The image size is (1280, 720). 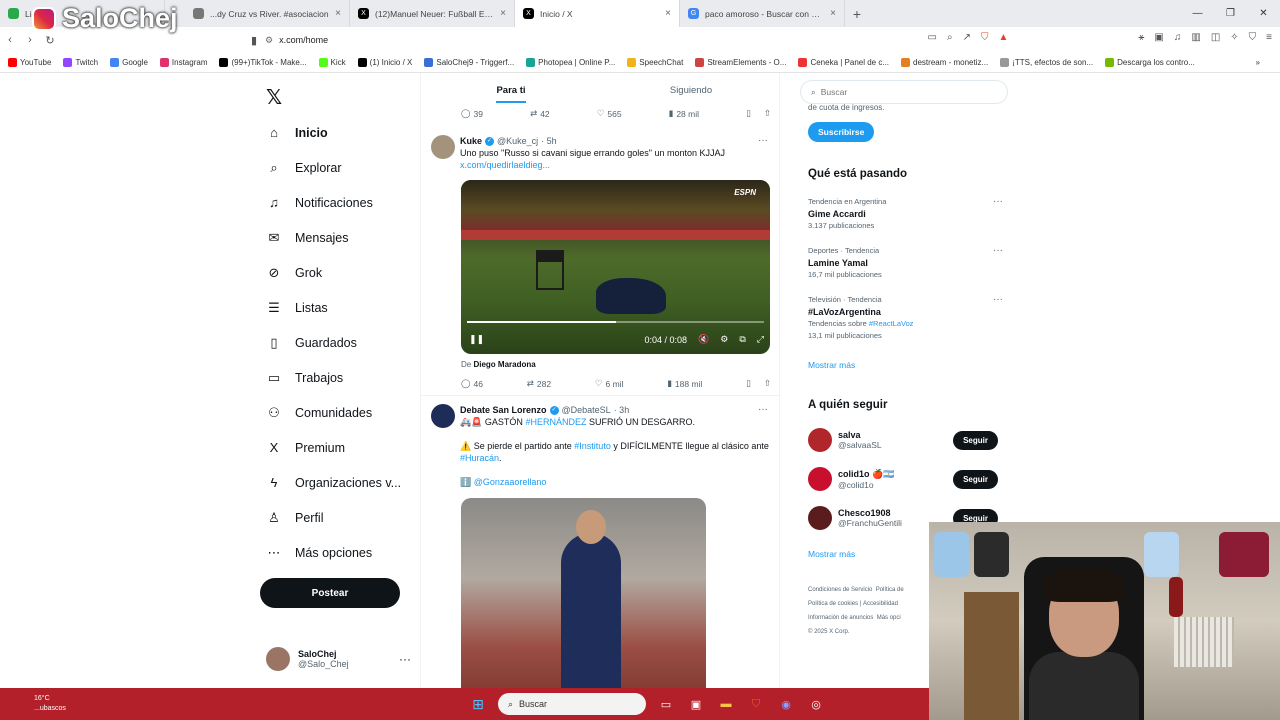 I want to click on show-more-follow: Mostrar más, so click(x=831, y=554).